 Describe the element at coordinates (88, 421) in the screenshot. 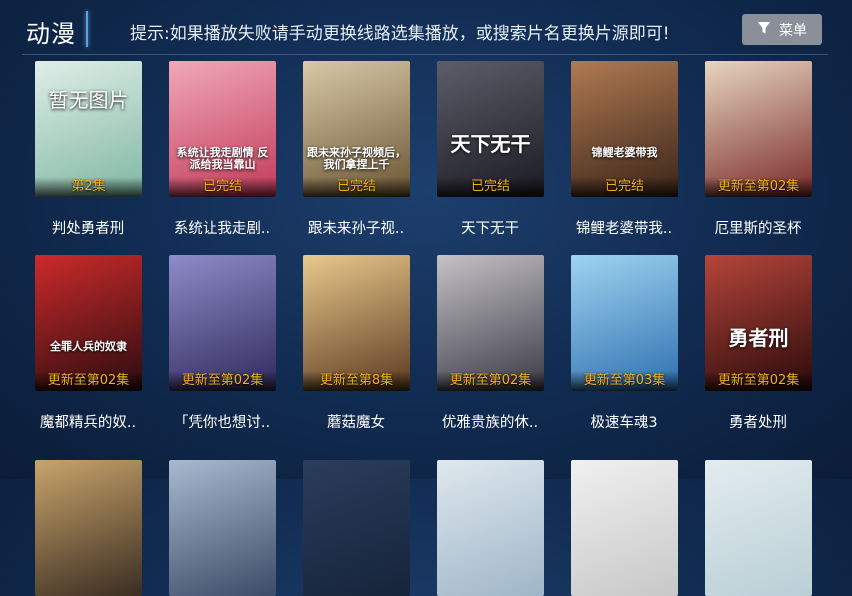

I see `video-title: 魔都精兵的奴..` at that location.